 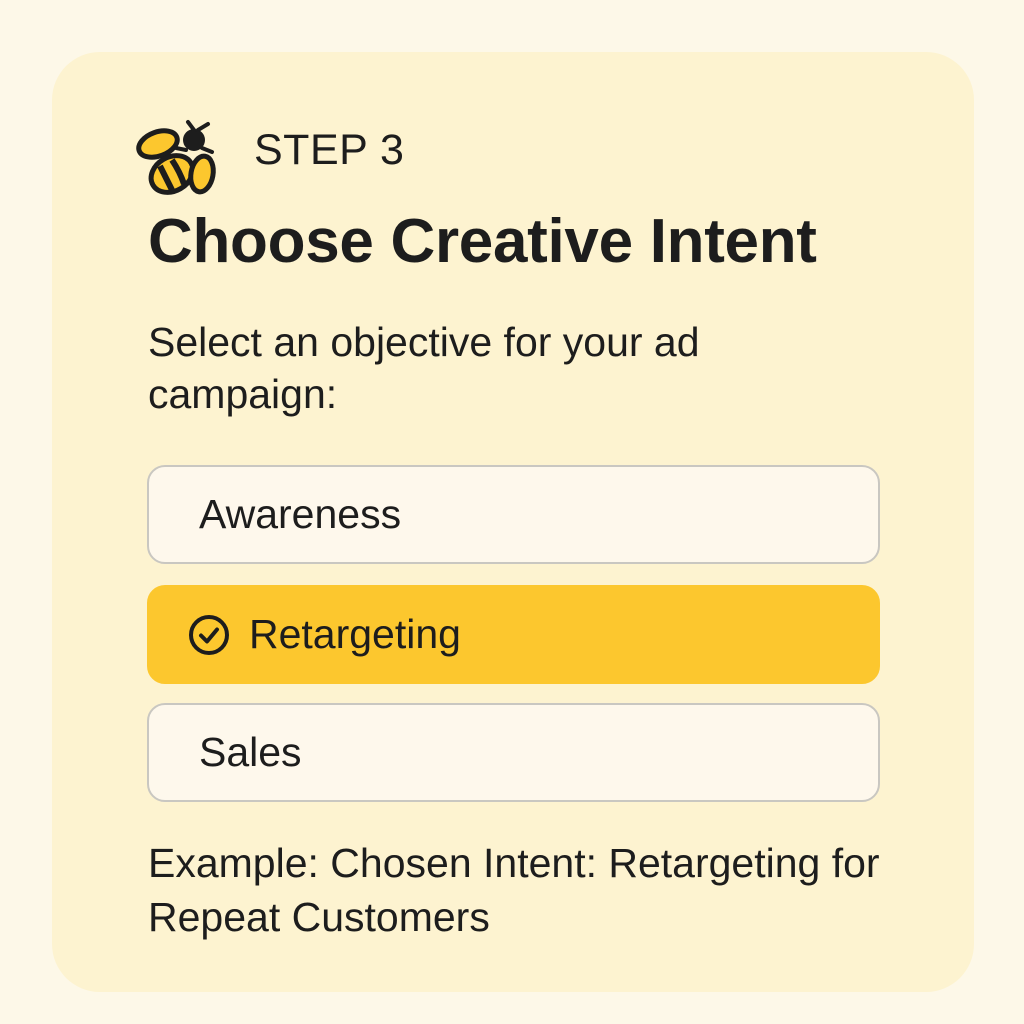 What do you see at coordinates (329, 149) in the screenshot?
I see `step-label: STEP 3` at bounding box center [329, 149].